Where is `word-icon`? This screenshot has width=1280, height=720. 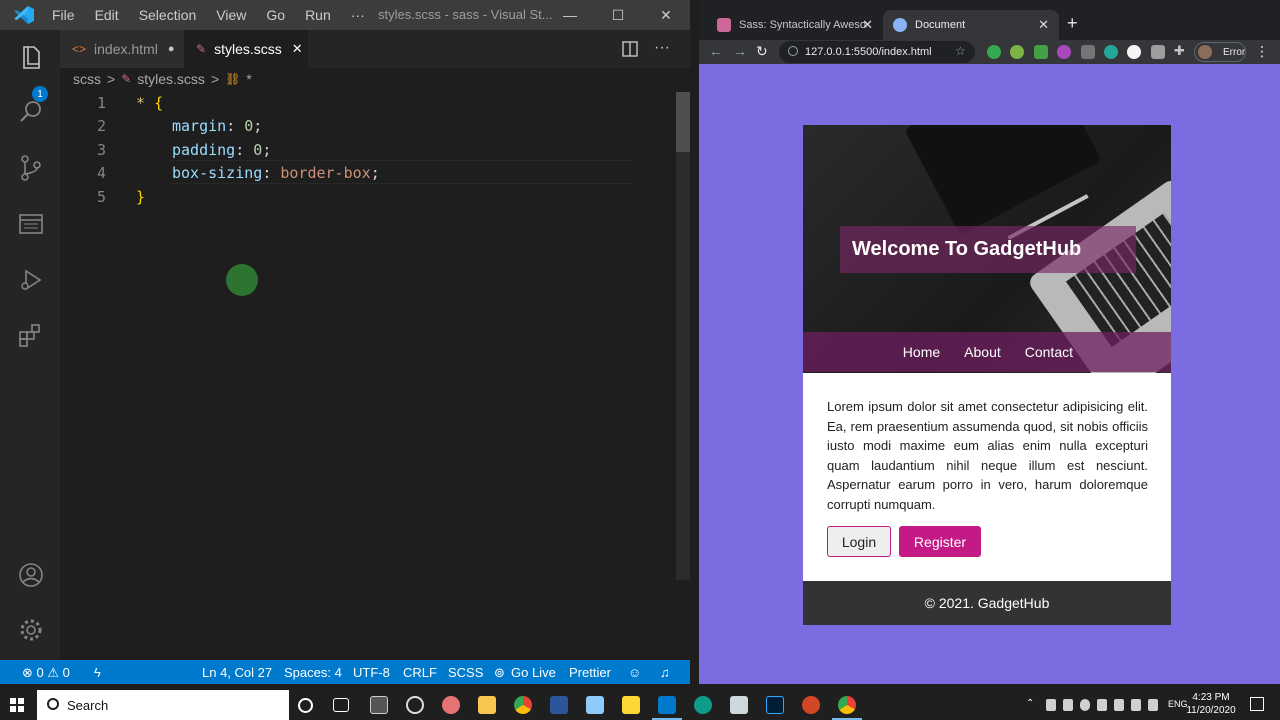 word-icon is located at coordinates (559, 705).